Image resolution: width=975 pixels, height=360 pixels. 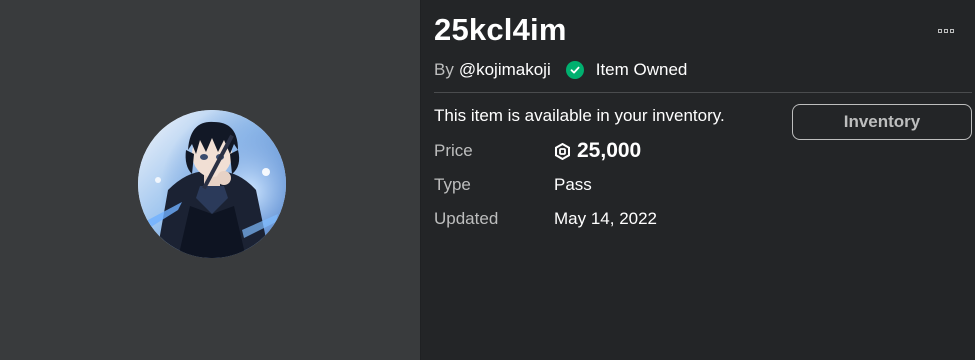 What do you see at coordinates (453, 150) in the screenshot?
I see `price-label: Price` at bounding box center [453, 150].